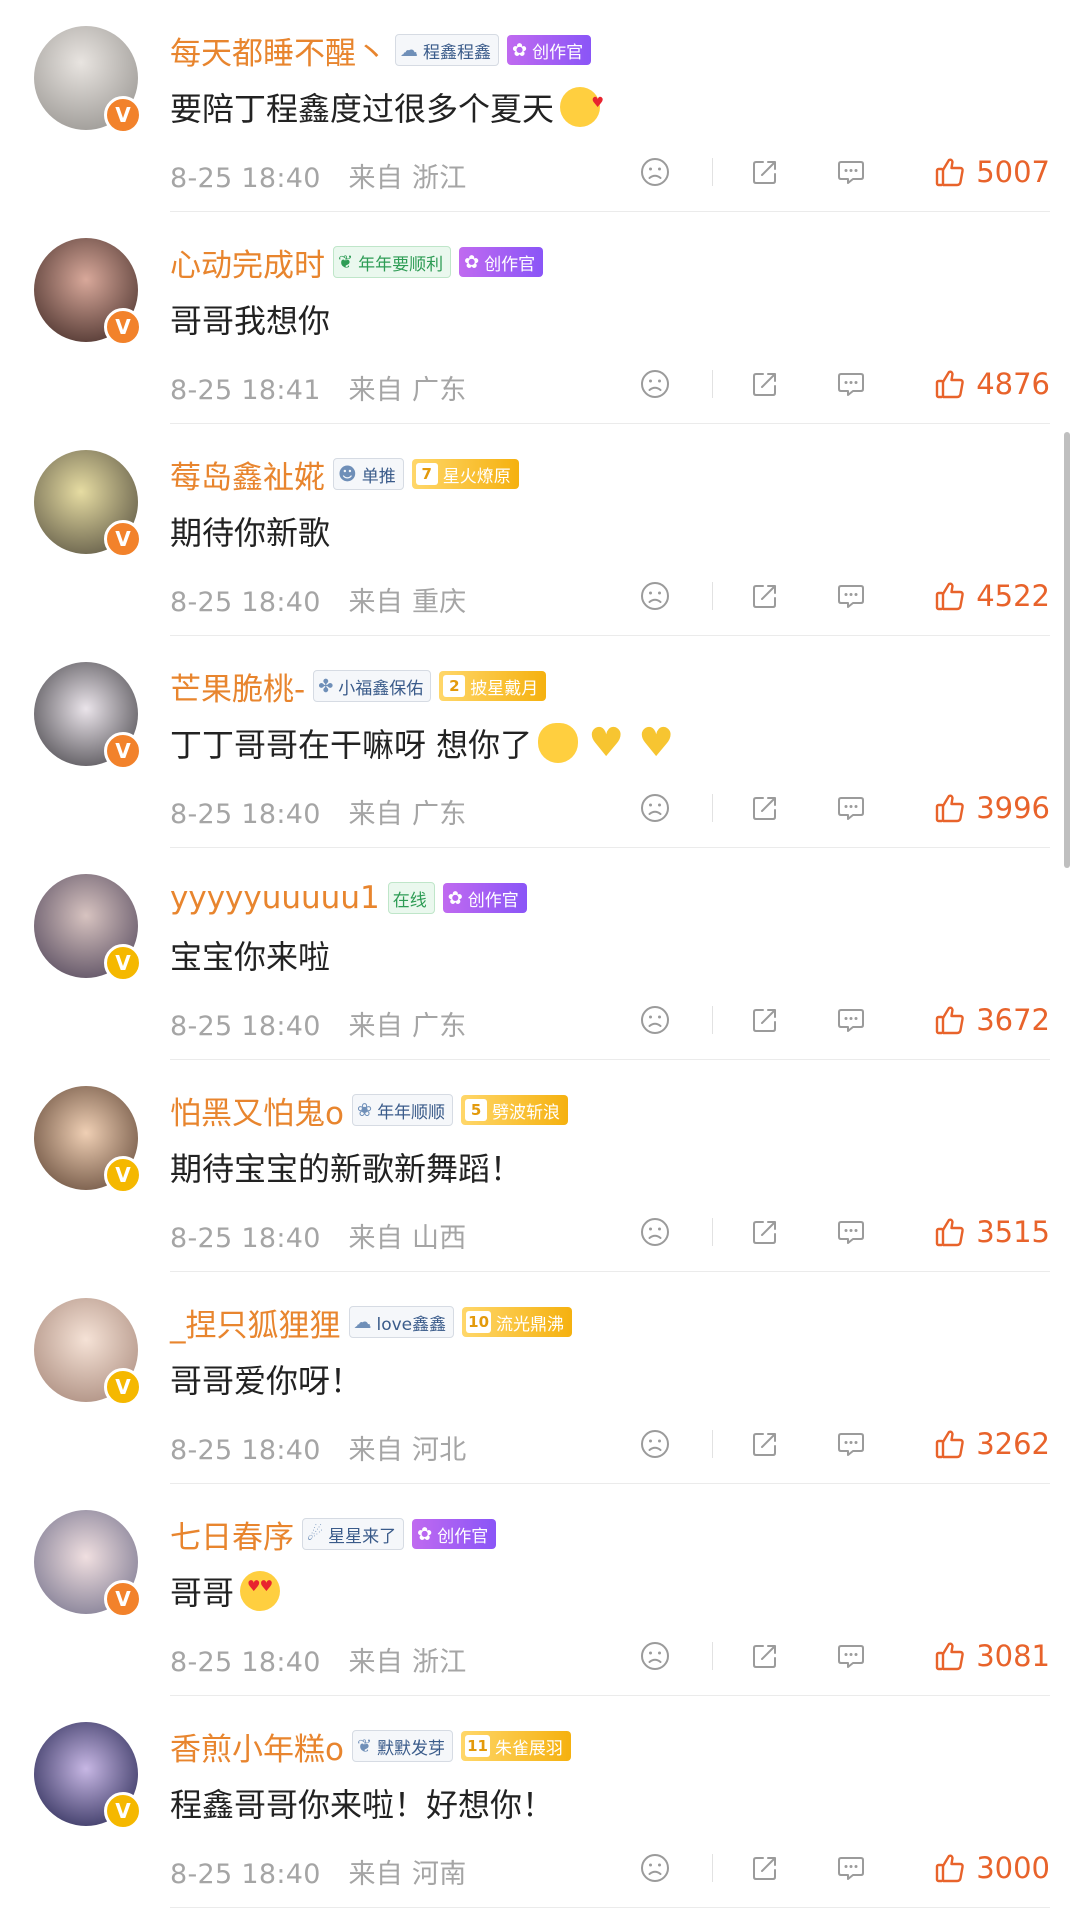  Describe the element at coordinates (411, 898) in the screenshot. I see `user-tag: 在线` at that location.